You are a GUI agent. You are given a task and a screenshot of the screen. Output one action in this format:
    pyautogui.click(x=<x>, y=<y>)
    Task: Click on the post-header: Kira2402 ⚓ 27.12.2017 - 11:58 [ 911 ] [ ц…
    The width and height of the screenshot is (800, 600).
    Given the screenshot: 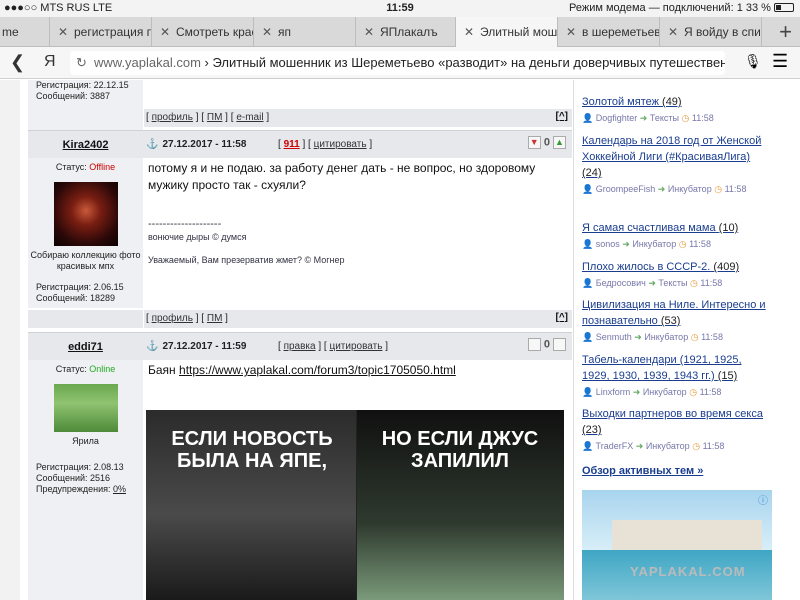 What is the action you would take?
    pyautogui.click(x=300, y=144)
    